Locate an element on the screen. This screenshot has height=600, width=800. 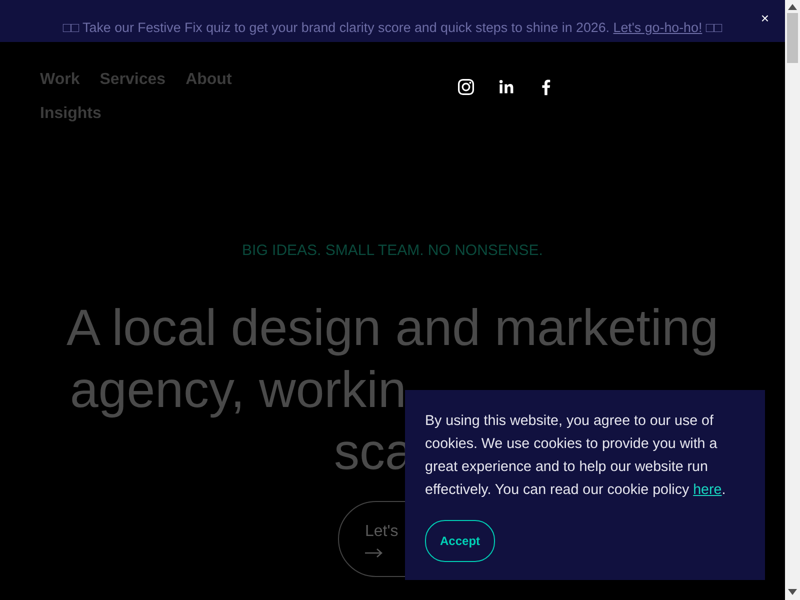
nav-link: Work is located at coordinates (60, 80).